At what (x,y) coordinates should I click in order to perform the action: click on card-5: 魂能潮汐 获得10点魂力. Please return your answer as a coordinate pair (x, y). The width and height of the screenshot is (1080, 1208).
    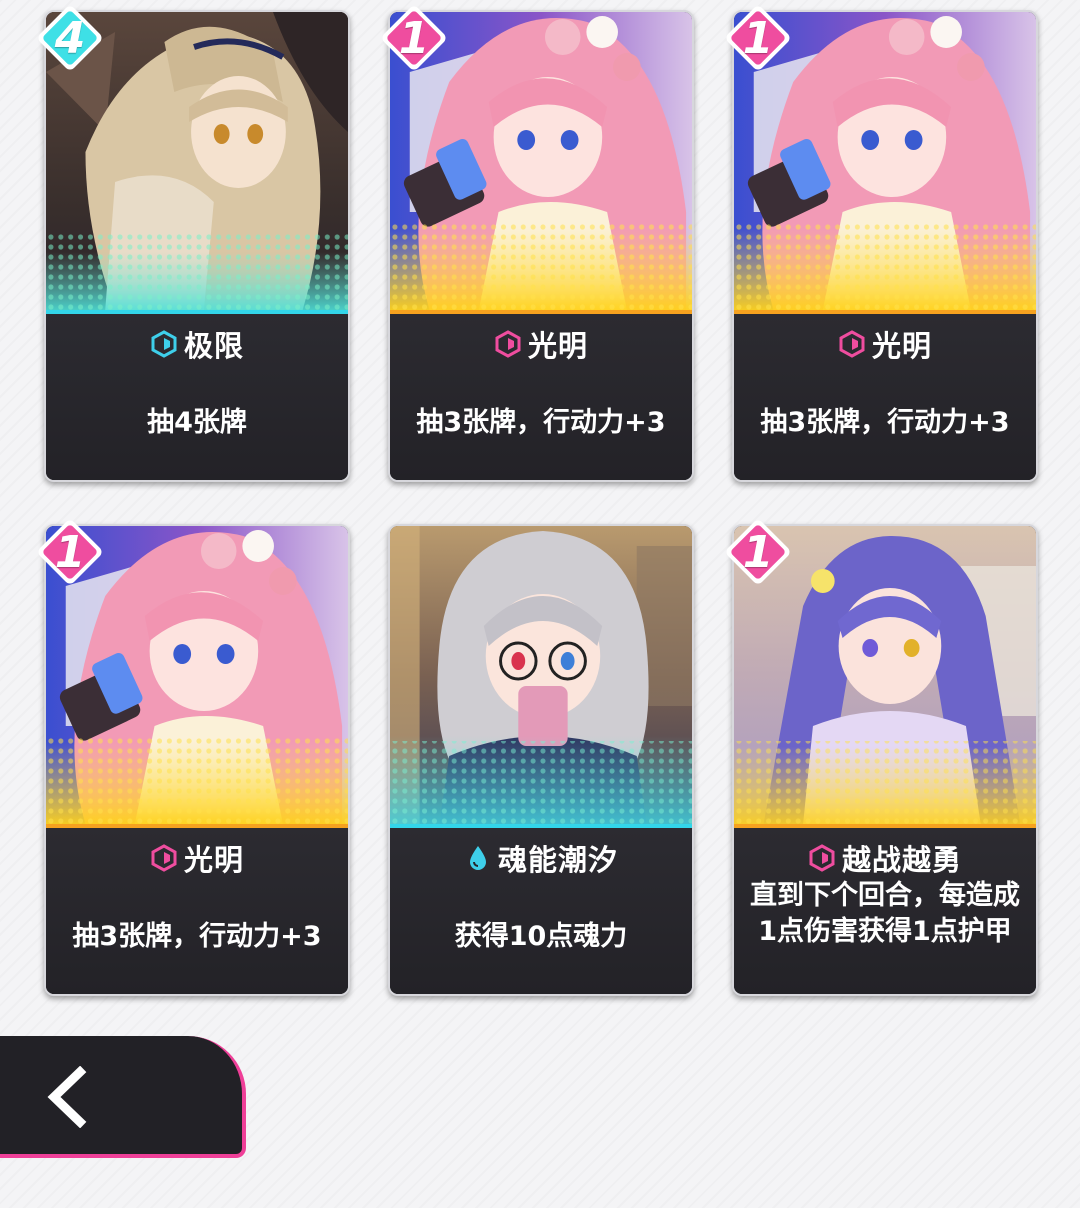
    Looking at the image, I should click on (541, 760).